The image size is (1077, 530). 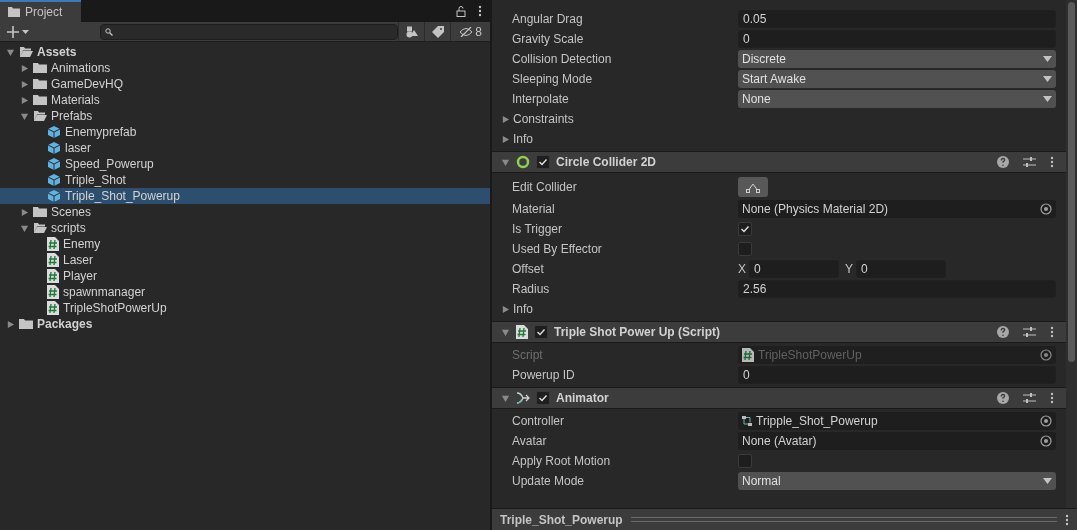 I want to click on number-field: 0.05, so click(x=897, y=19).